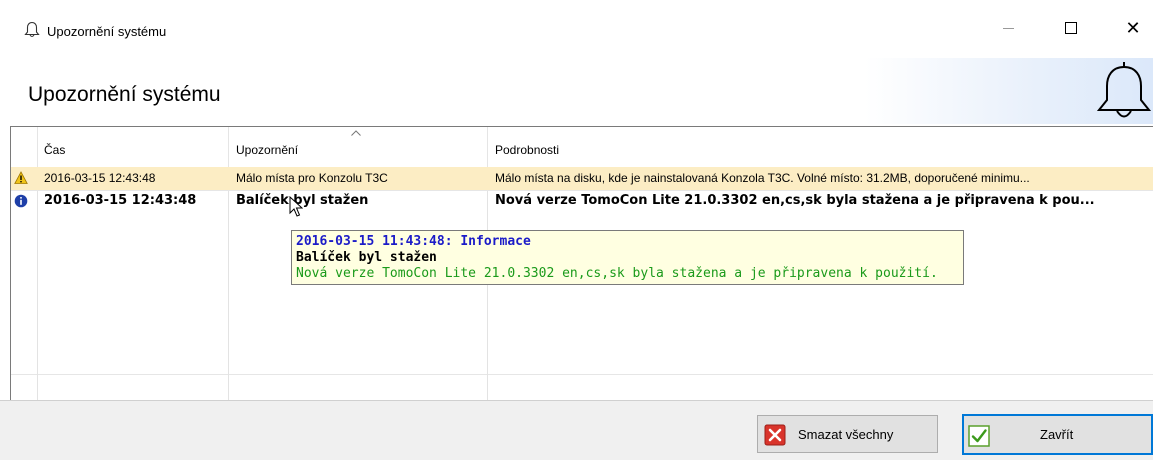 Image resolution: width=1153 pixels, height=460 pixels. What do you see at coordinates (979, 436) in the screenshot?
I see `green-check-icon` at bounding box center [979, 436].